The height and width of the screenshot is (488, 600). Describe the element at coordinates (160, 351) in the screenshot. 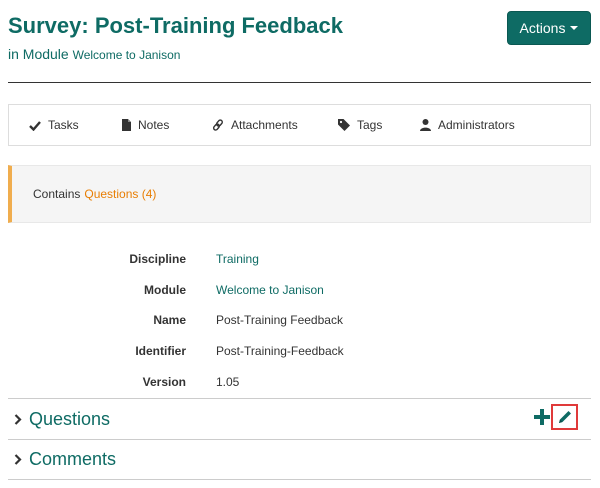

I see `detail-label-identifier: Identifier` at that location.